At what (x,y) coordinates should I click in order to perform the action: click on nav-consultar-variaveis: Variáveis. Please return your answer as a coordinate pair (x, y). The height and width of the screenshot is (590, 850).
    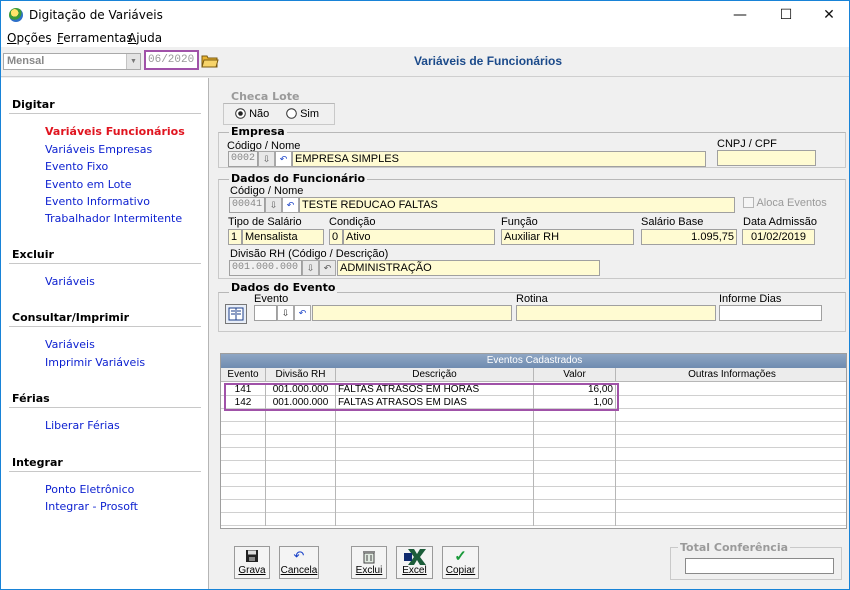
    Looking at the image, I should click on (70, 344).